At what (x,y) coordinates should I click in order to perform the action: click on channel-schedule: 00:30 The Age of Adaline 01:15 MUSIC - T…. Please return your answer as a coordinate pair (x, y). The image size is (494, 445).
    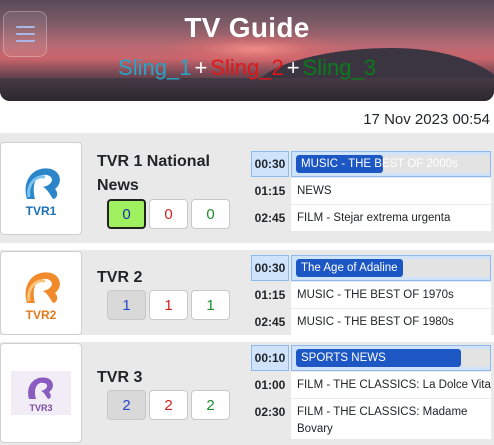
    Looking at the image, I should click on (371, 295).